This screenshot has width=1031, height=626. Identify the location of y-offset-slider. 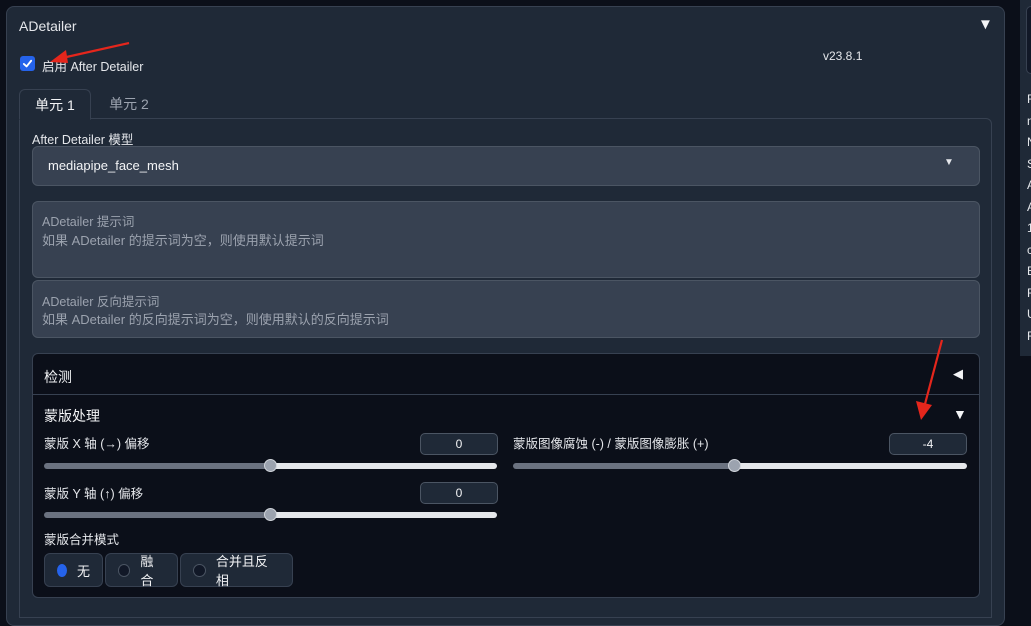
(270, 515).